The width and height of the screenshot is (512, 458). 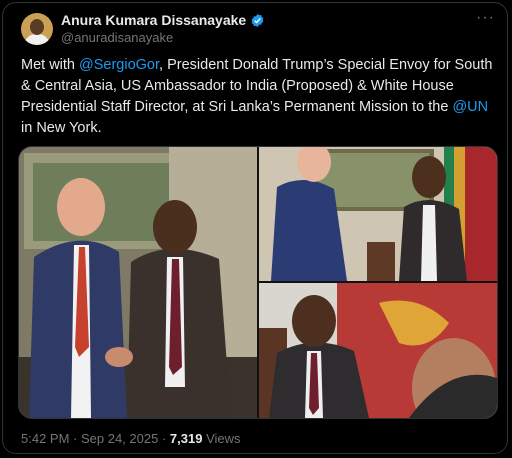 What do you see at coordinates (45, 438) in the screenshot?
I see `post-time: 5:42 PM` at bounding box center [45, 438].